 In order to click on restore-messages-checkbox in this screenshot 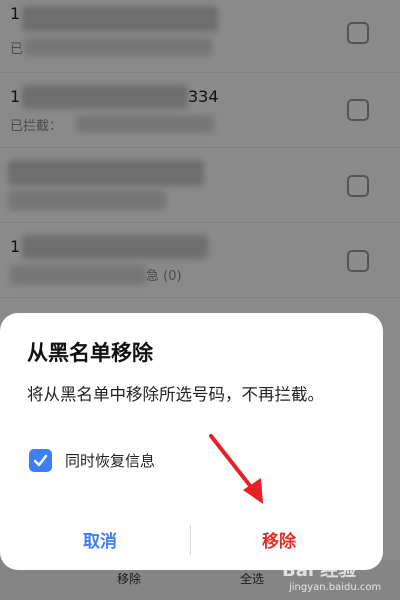, I will do `click(40, 460)`.